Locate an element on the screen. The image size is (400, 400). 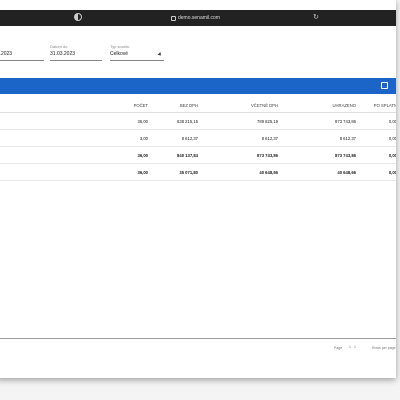
address-url: demo.senamil.com is located at coordinates (199, 18).